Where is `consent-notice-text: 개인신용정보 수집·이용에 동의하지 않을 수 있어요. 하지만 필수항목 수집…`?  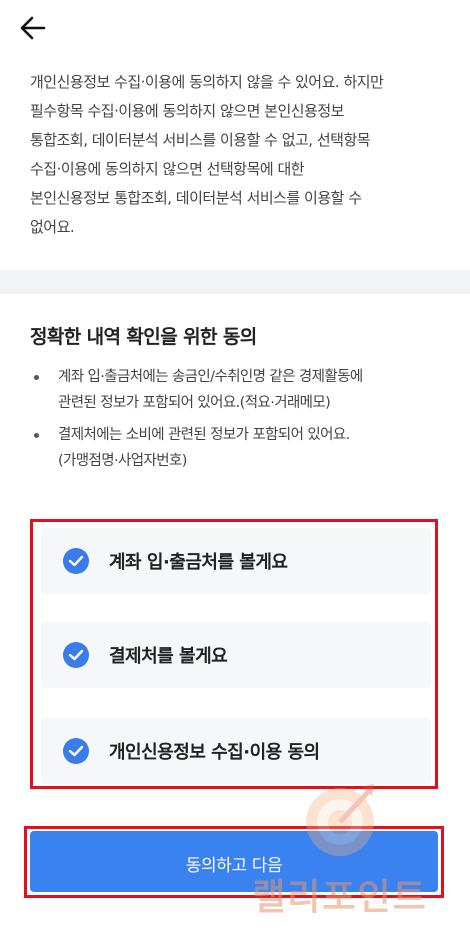 consent-notice-text: 개인신용정보 수집·이용에 동의하지 않을 수 있어요. 하지만 필수항목 수집… is located at coordinates (207, 154).